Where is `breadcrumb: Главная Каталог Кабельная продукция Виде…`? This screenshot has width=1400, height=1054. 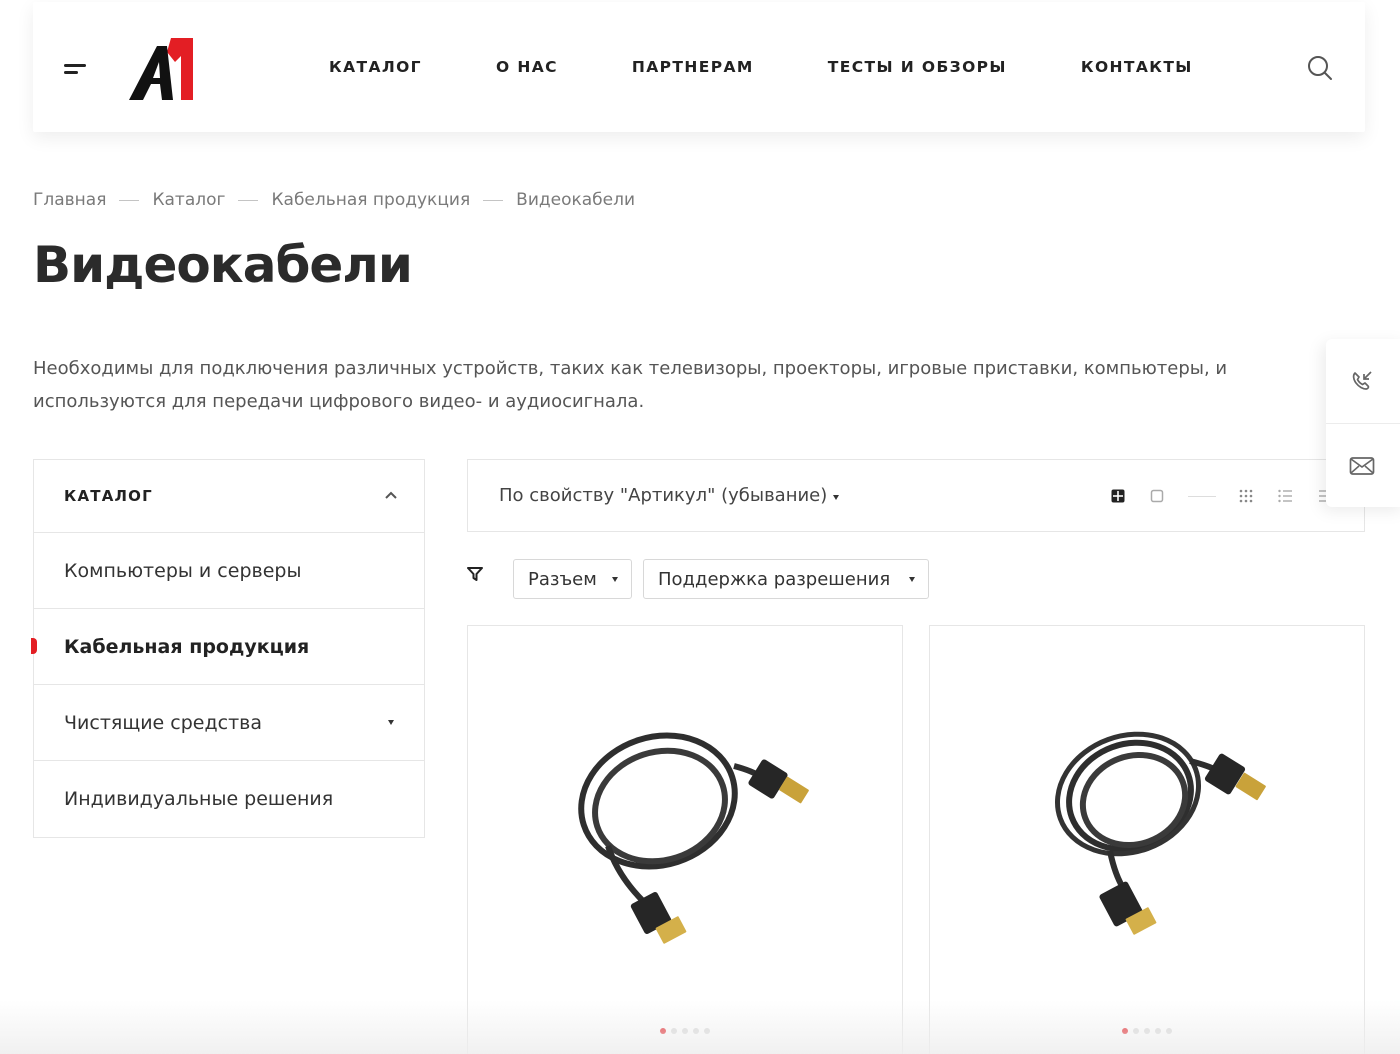
breadcrumb: Главная Каталог Кабельная продукция Виде… is located at coordinates (334, 200).